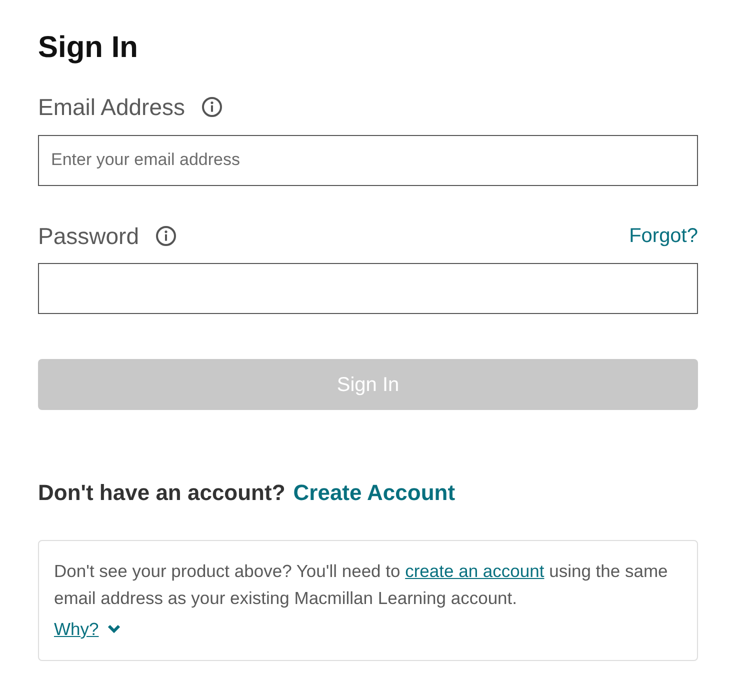 The width and height of the screenshot is (729, 684). Describe the element at coordinates (361, 585) in the screenshot. I see `info-text: Don't see your product above? You'll need to create an account using the same email address as your existing Macmillan Learning account.` at that location.